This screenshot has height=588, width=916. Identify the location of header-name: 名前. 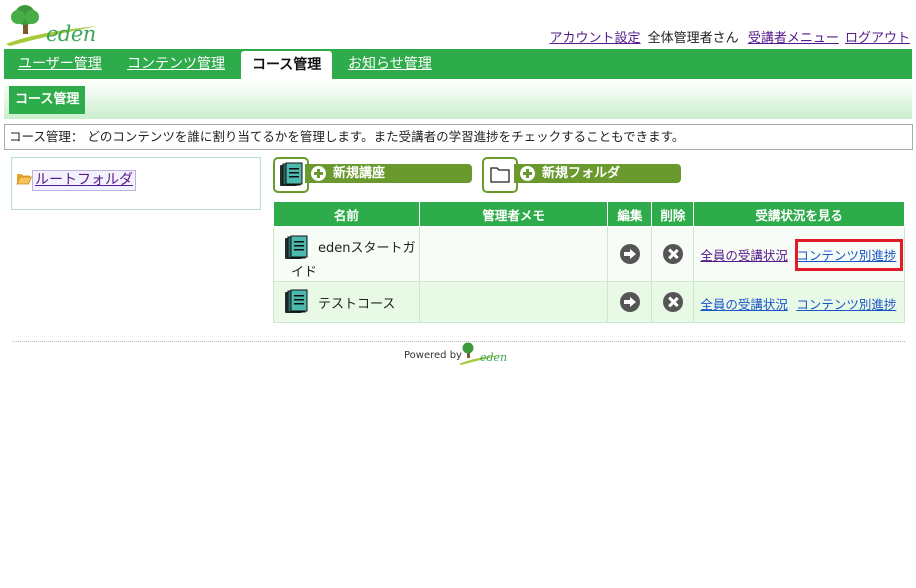
(346, 214).